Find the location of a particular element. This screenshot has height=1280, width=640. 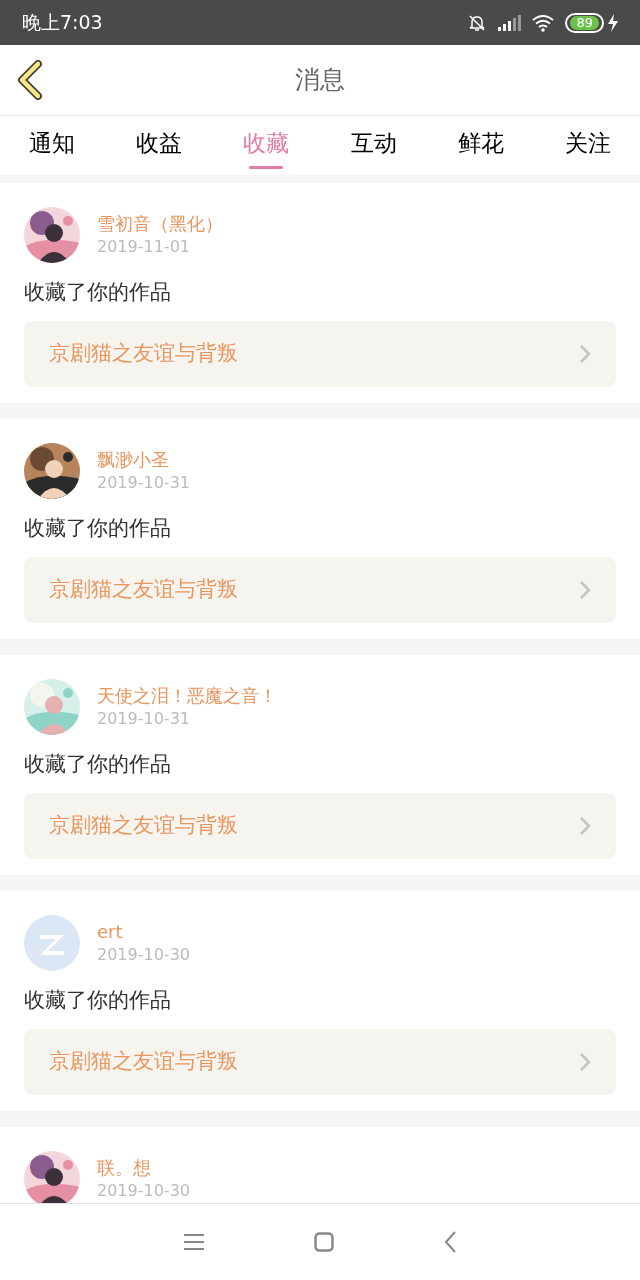

user-name: 雪初音（黑化） is located at coordinates (160, 224).